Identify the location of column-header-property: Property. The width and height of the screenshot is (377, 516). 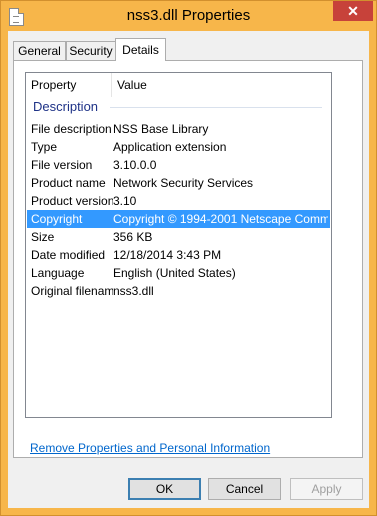
(69, 85).